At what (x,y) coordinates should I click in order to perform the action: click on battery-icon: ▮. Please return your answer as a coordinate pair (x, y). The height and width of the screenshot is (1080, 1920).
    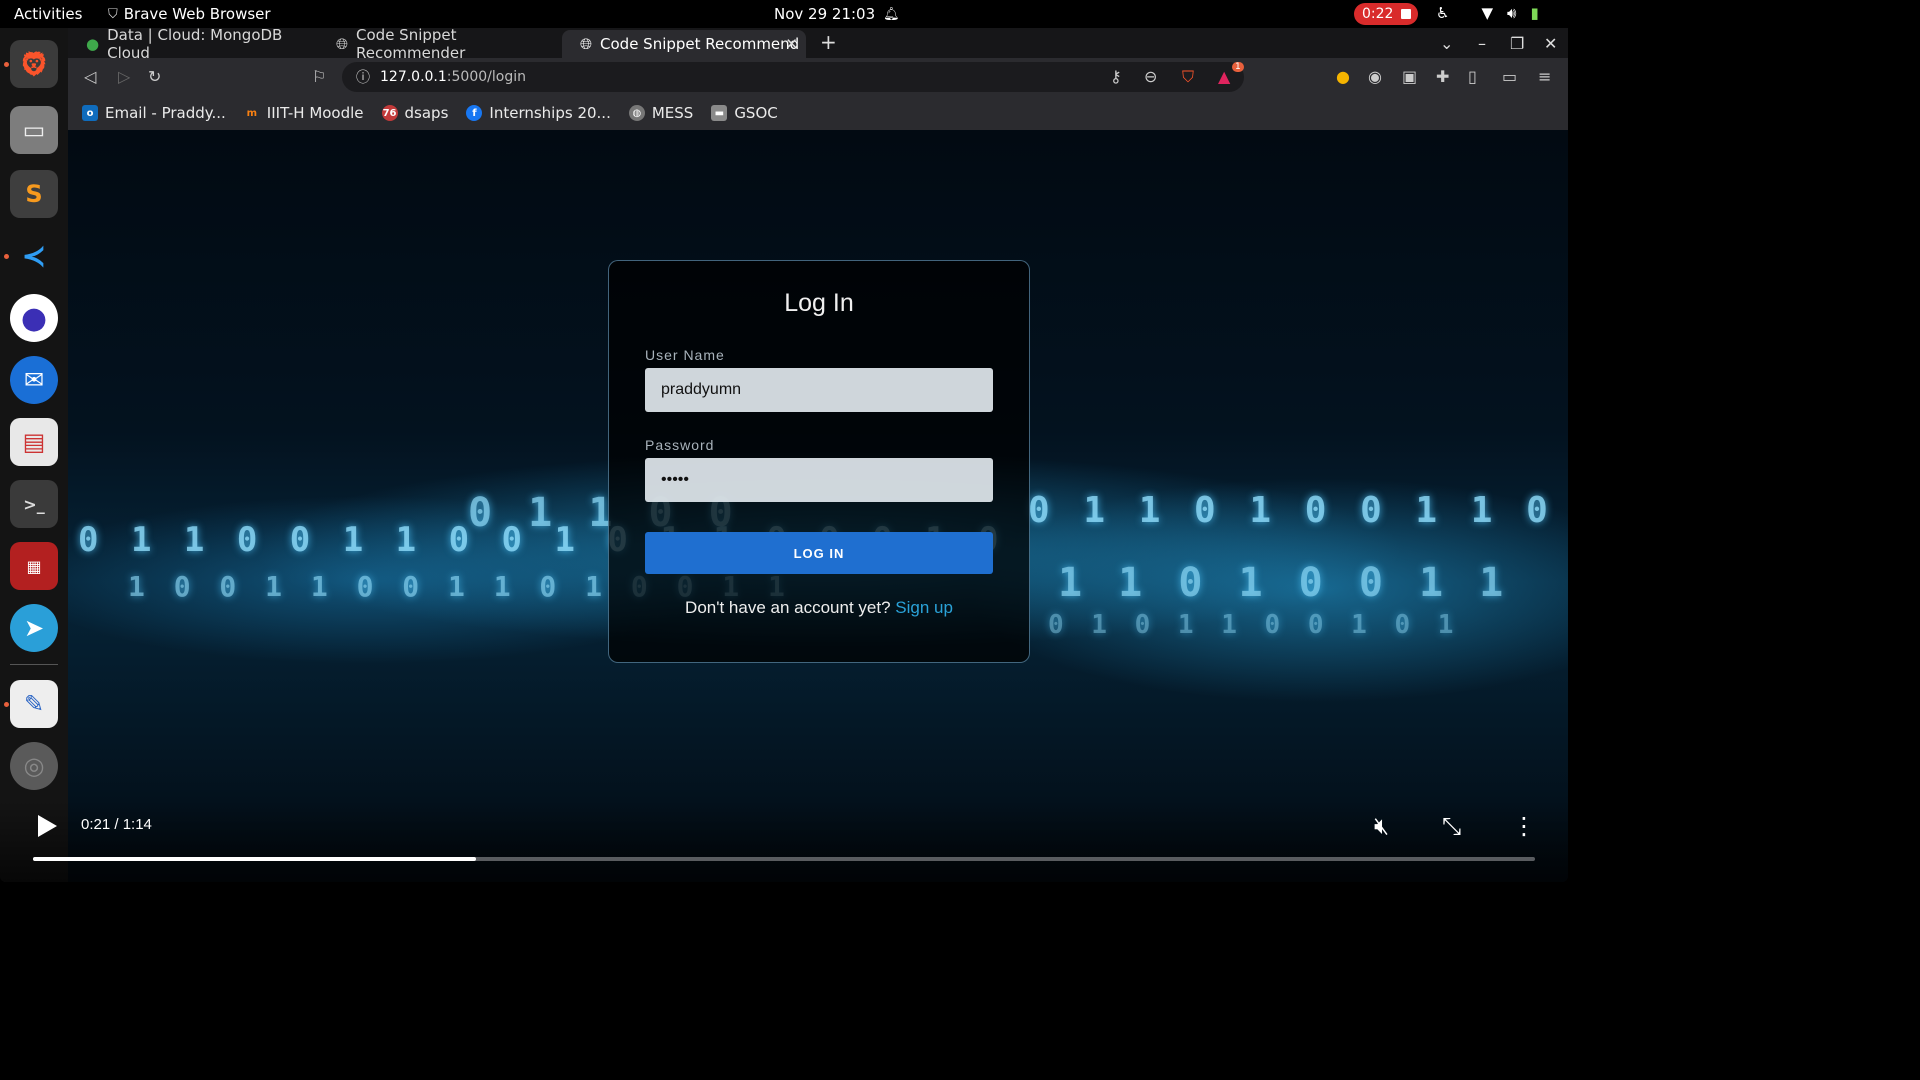
    Looking at the image, I should click on (1534, 13).